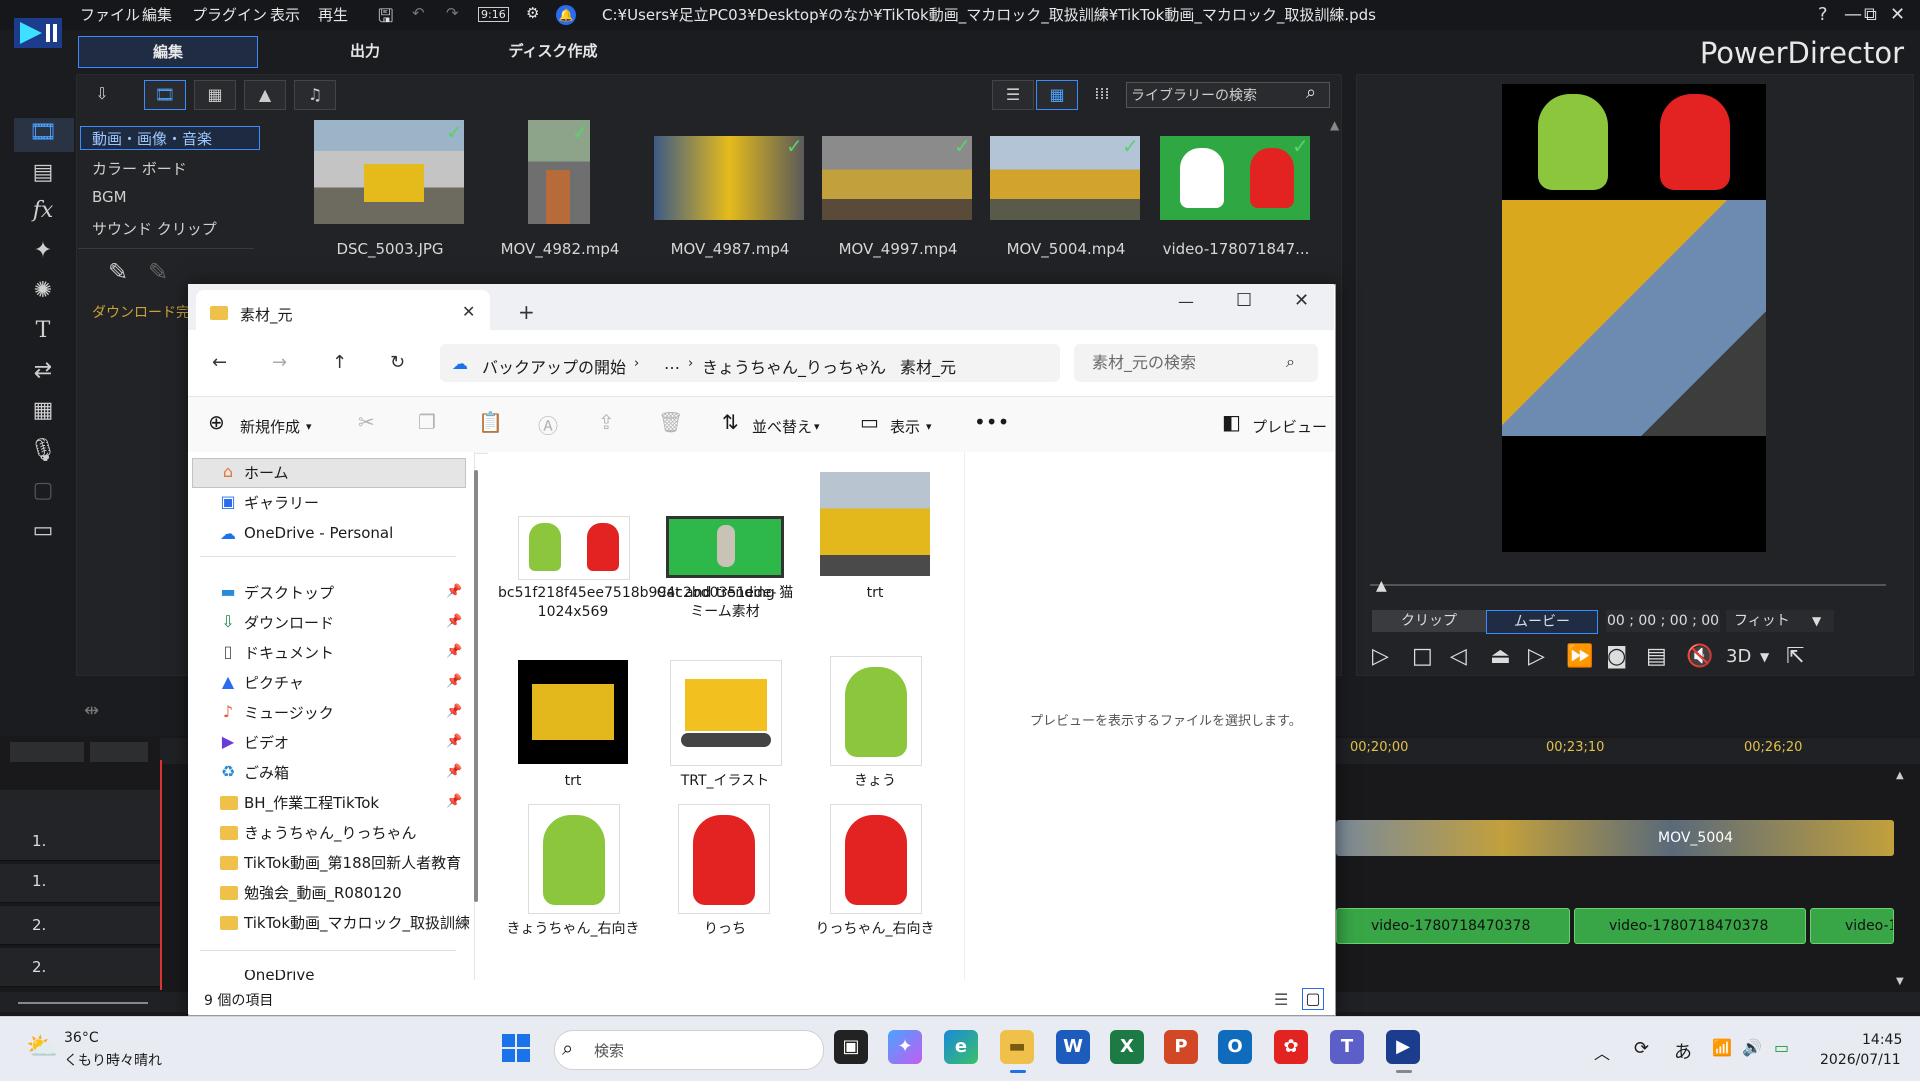 Image resolution: width=1920 pixels, height=1081 pixels. Describe the element at coordinates (1380, 656) in the screenshot. I see `play-icon: ▷` at that location.